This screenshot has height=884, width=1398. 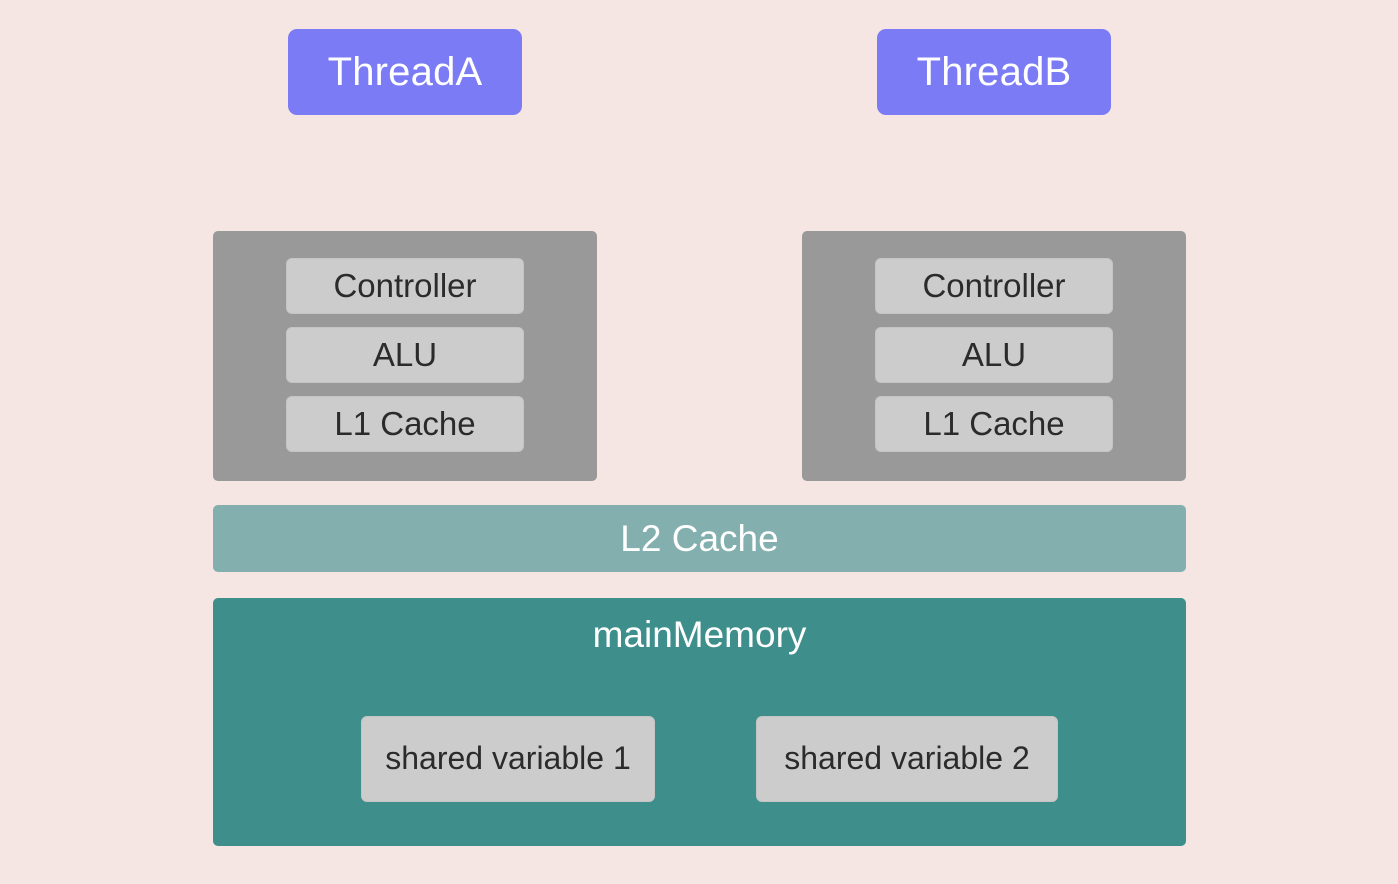 I want to click on shared-variable-2-label: shared variable 2, so click(x=907, y=758).